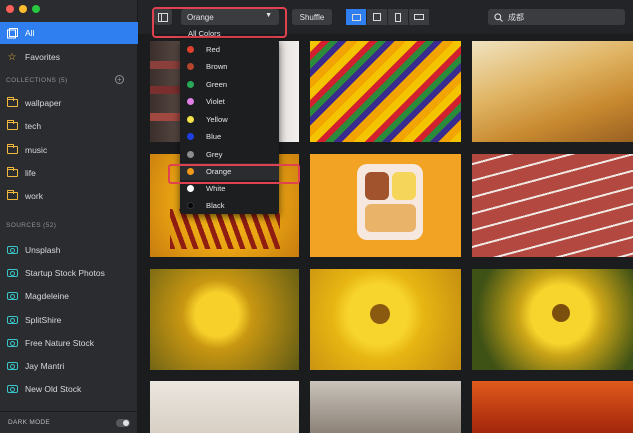  Describe the element at coordinates (229, 101) in the screenshot. I see `color-option-violet: Violet` at that location.